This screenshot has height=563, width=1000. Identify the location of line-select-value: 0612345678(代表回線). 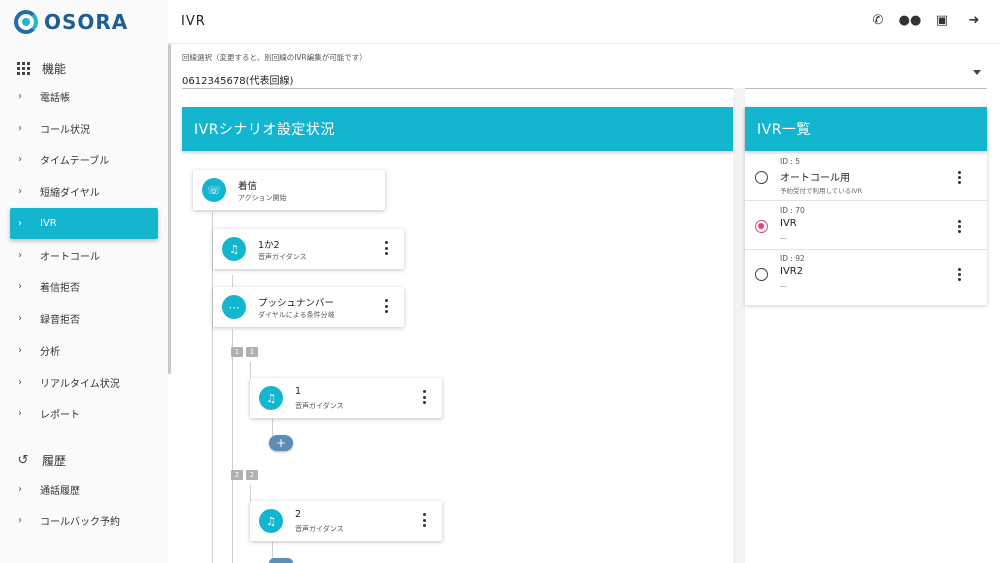
(238, 81).